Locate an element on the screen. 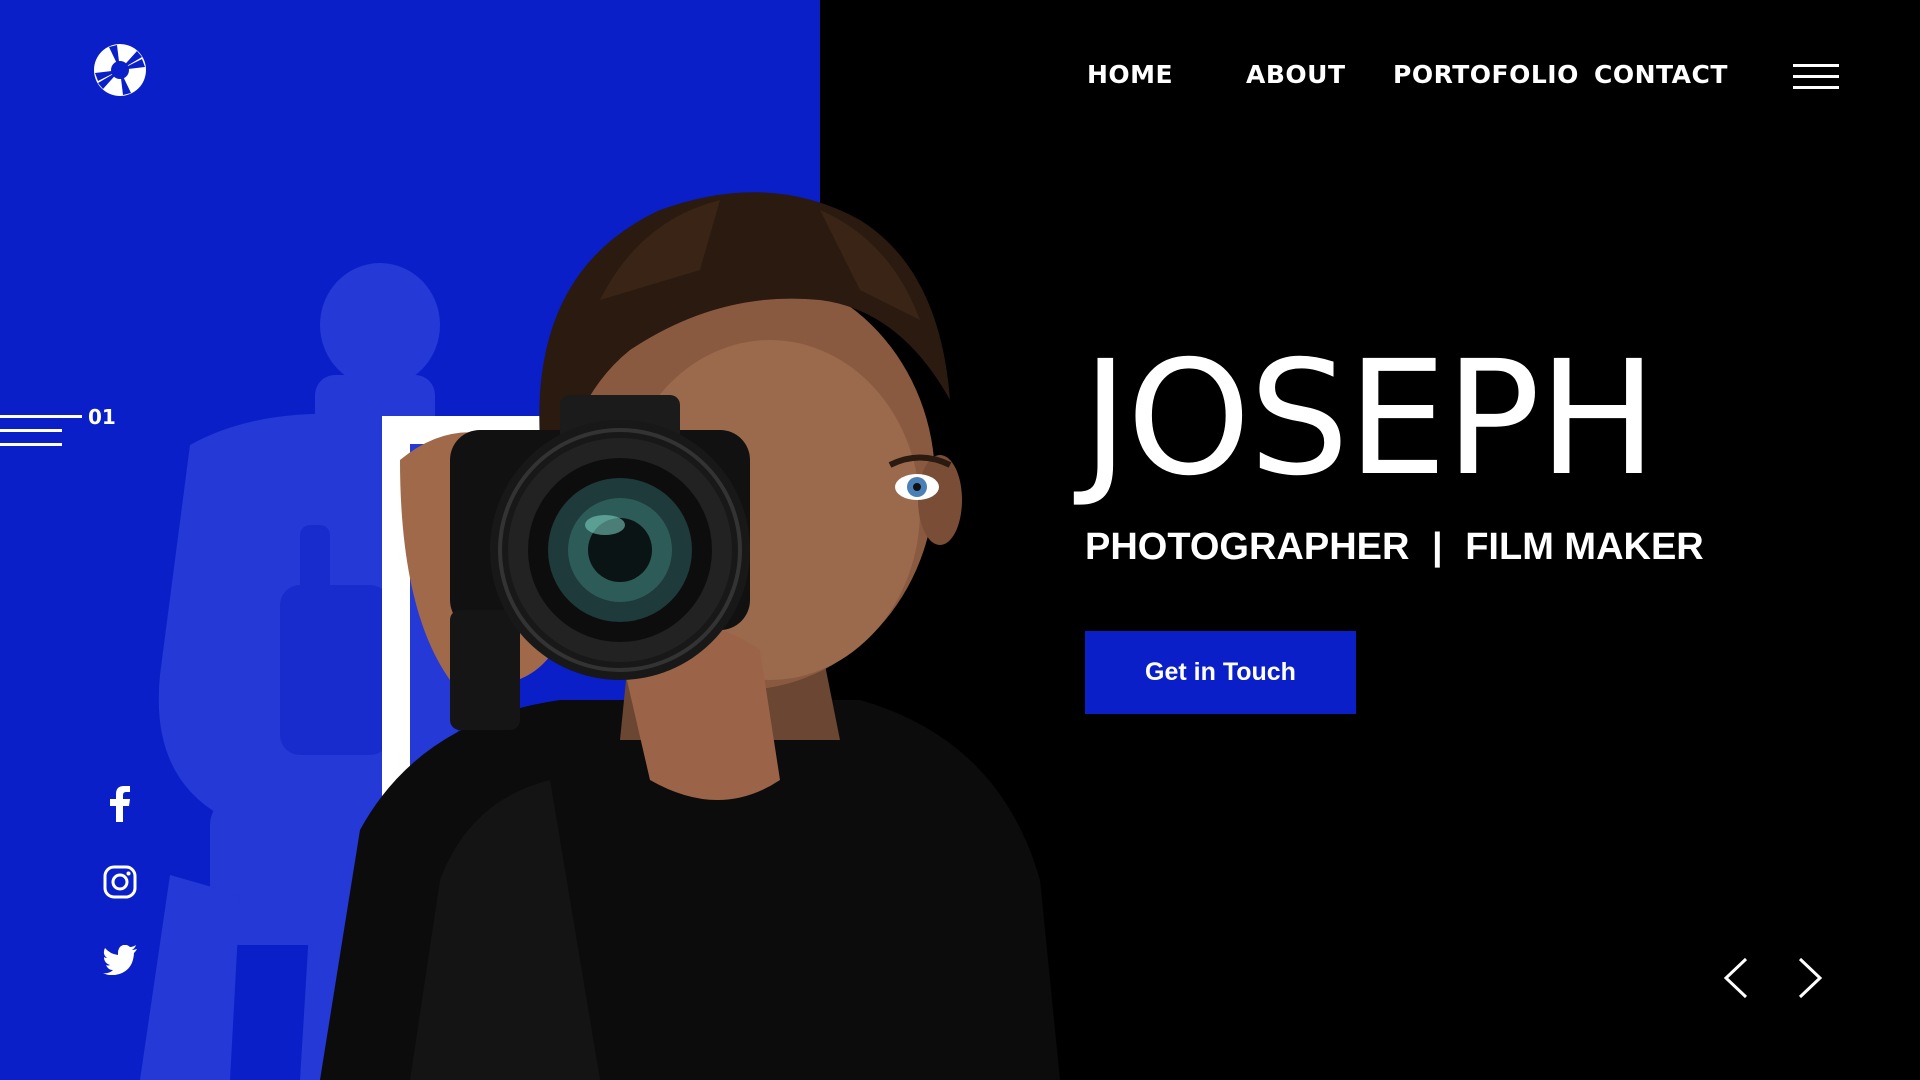 Image resolution: width=1920 pixels, height=1080 pixels. camera-aperture-icon is located at coordinates (120, 70).